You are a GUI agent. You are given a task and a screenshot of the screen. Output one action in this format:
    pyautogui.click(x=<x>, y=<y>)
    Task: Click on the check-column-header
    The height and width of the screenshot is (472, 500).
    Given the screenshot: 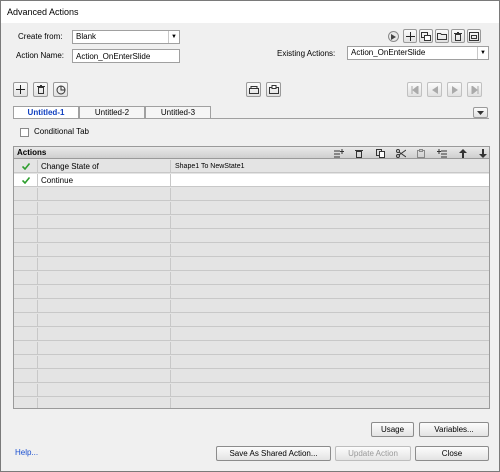 What is the action you would take?
    pyautogui.click(x=26, y=166)
    